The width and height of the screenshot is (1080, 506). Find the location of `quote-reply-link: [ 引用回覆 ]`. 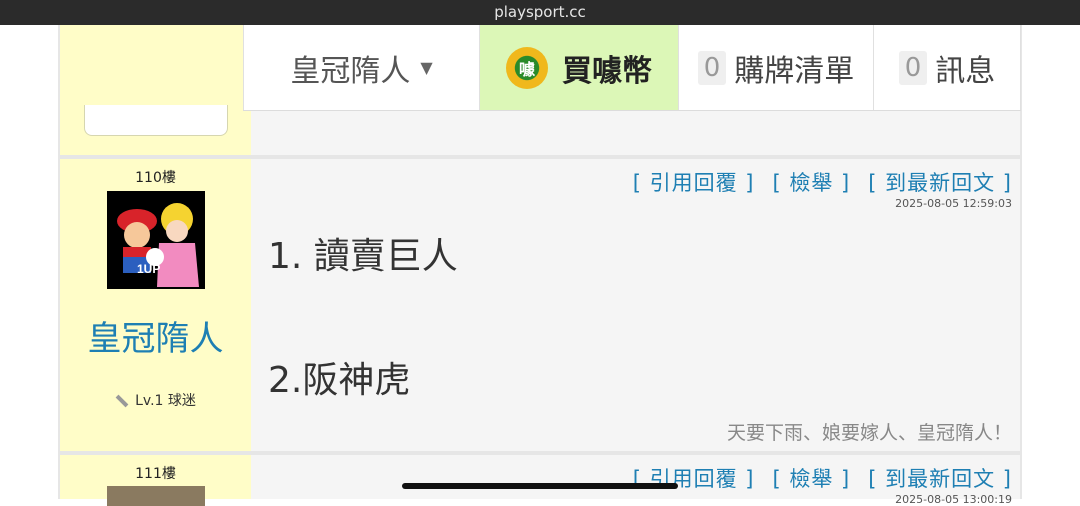

quote-reply-link: [ 引用回覆 ] is located at coordinates (694, 183).